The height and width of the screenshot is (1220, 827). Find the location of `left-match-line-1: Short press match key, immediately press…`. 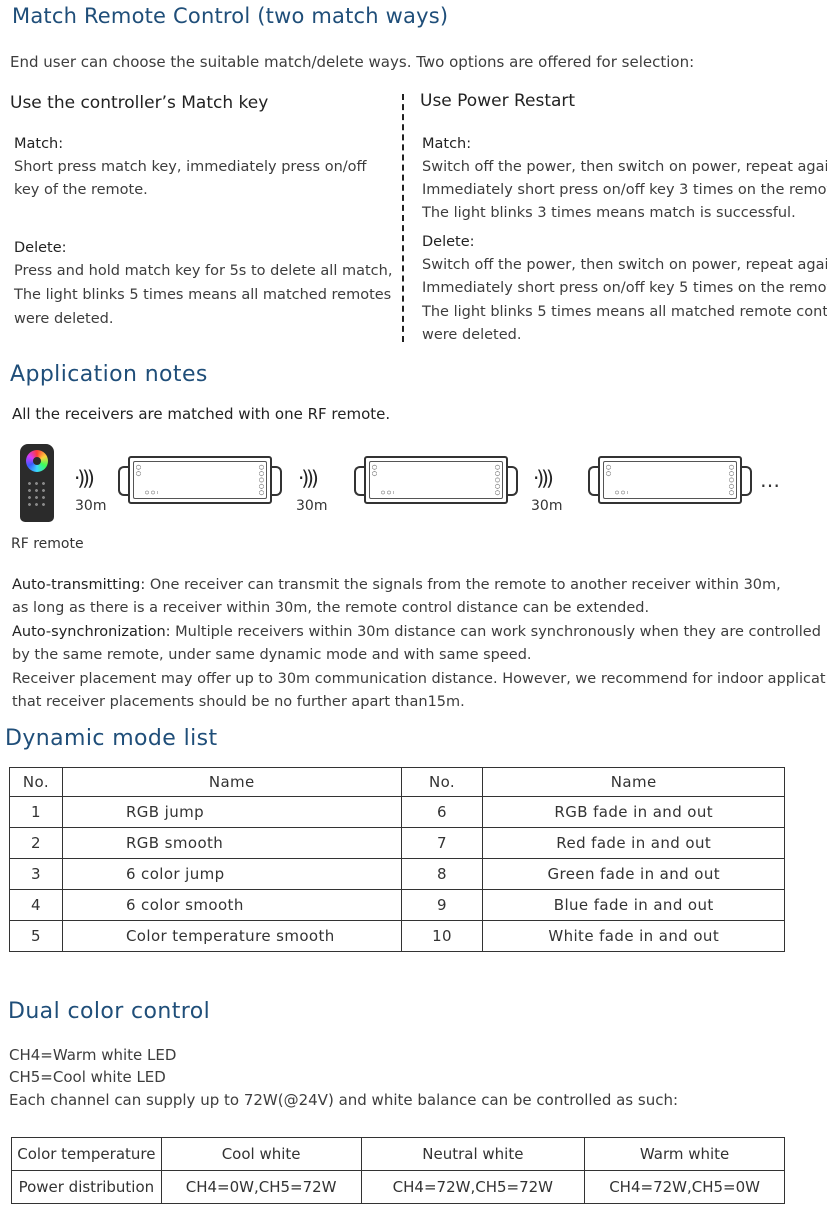

left-match-line-1: Short press match key, immediately press… is located at coordinates (190, 167).